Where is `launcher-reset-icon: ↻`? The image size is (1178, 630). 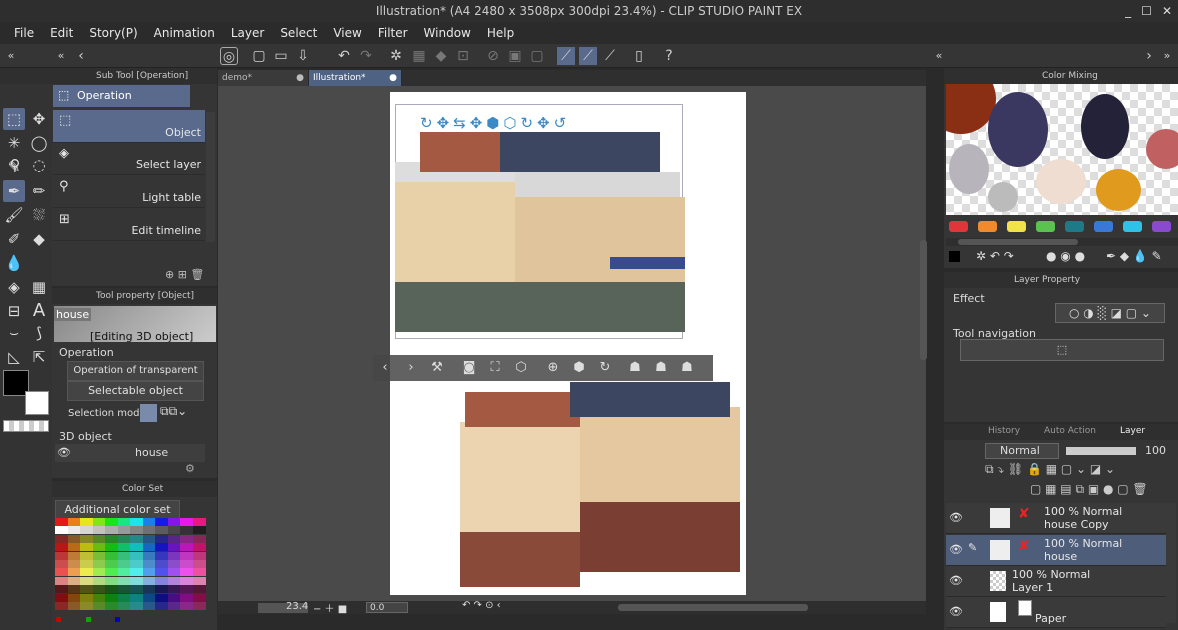
launcher-reset-icon: ↻ is located at coordinates (605, 368).